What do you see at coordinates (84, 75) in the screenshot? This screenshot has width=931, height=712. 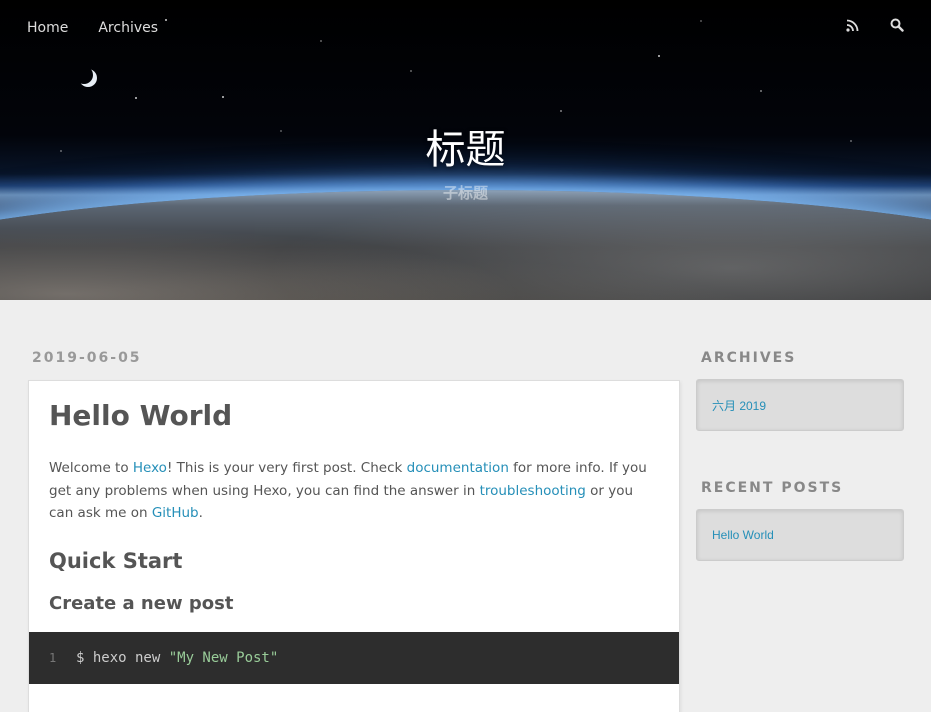 I see `moon-graphic` at bounding box center [84, 75].